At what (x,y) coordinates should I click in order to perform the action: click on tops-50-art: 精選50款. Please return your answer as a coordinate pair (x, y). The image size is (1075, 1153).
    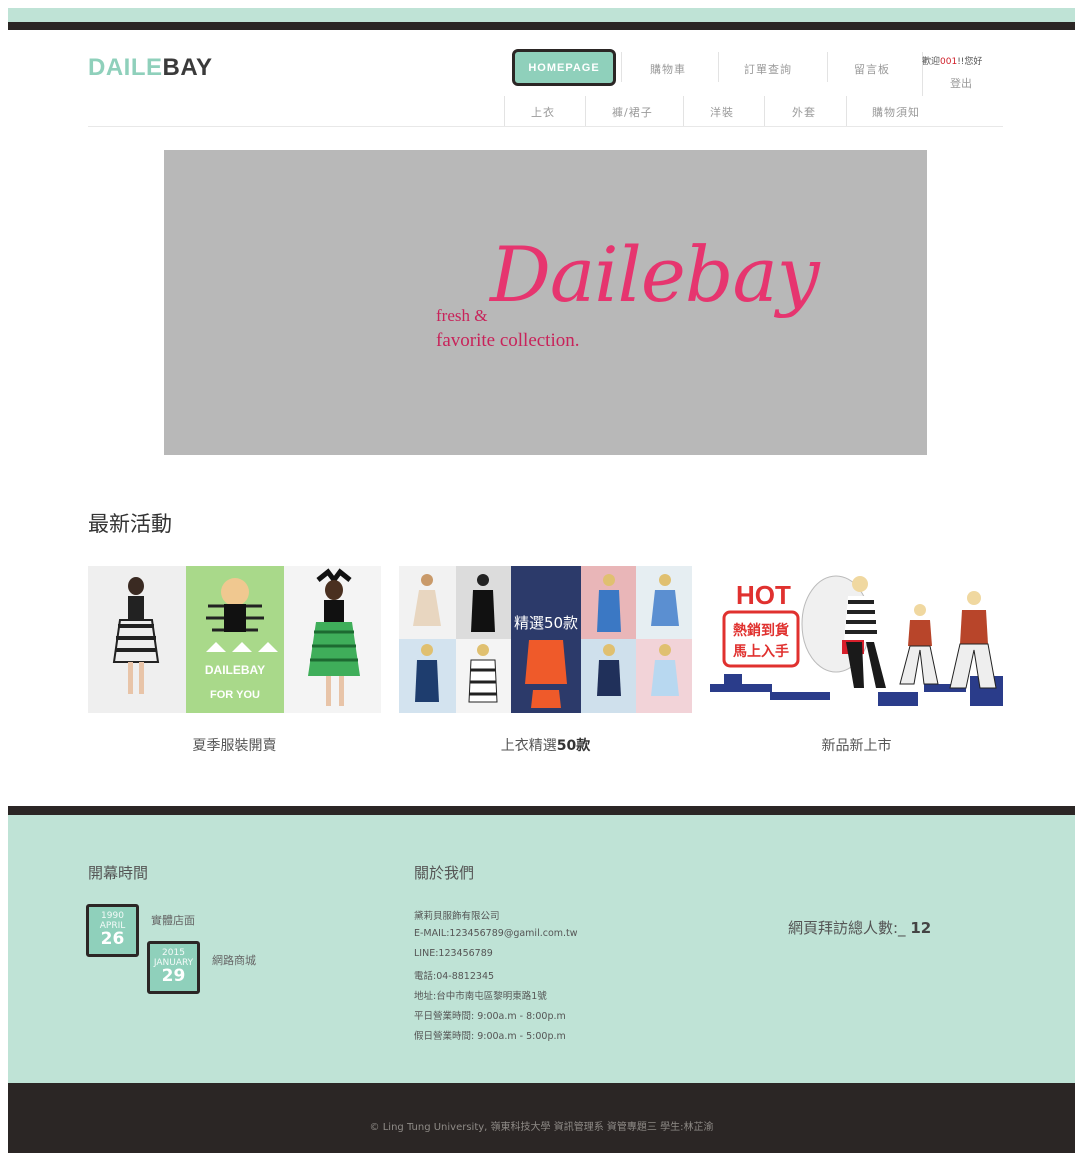
    Looking at the image, I should click on (545, 639).